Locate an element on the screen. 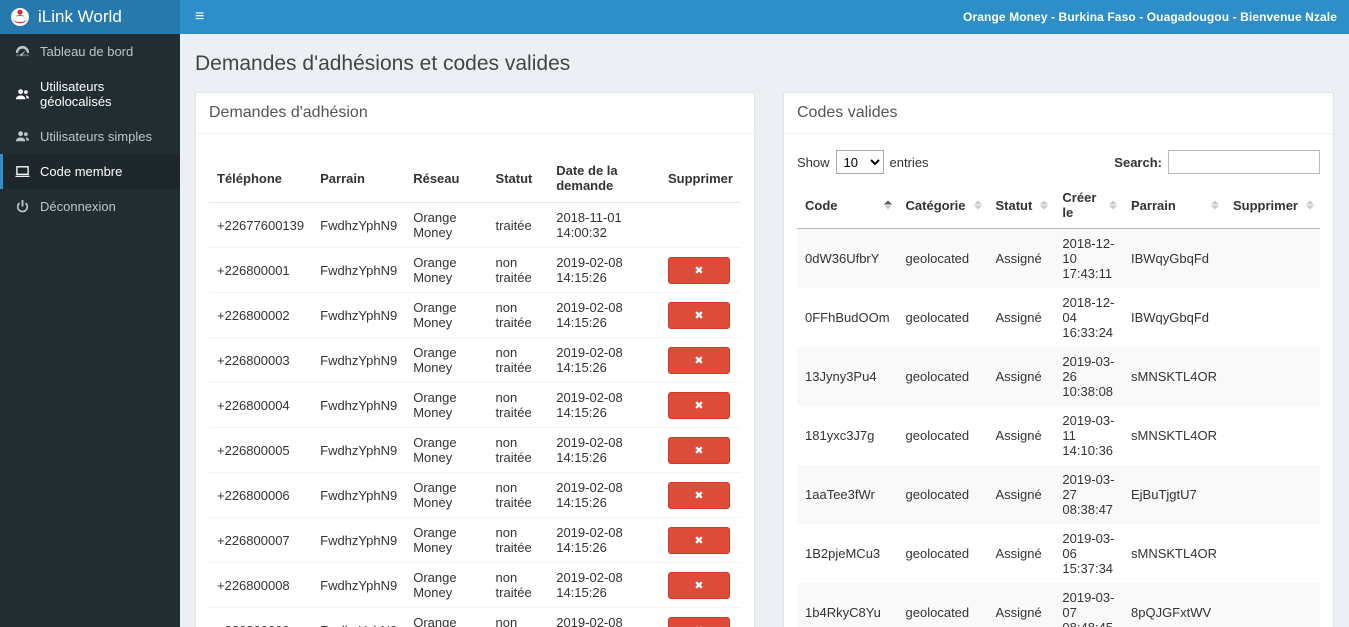  column-header-creer-le: Créer le is located at coordinates (1088, 205).